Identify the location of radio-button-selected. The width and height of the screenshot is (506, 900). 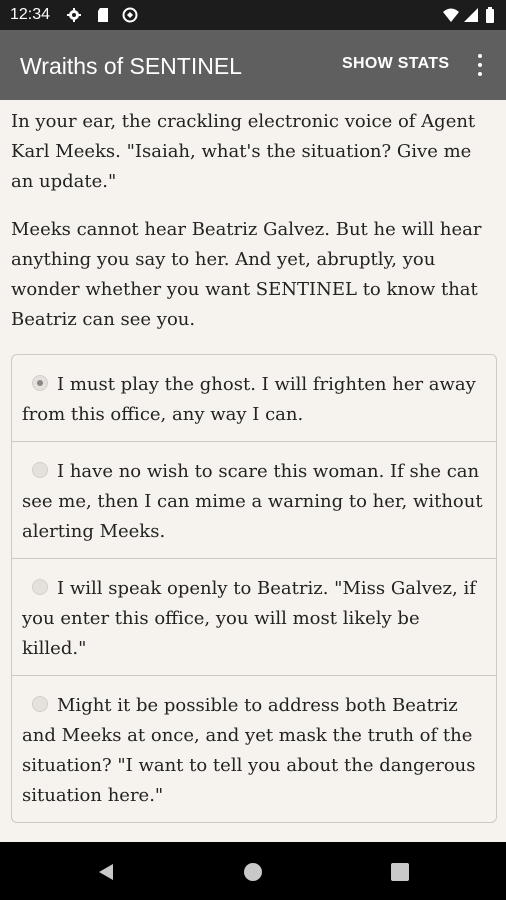
(40, 383).